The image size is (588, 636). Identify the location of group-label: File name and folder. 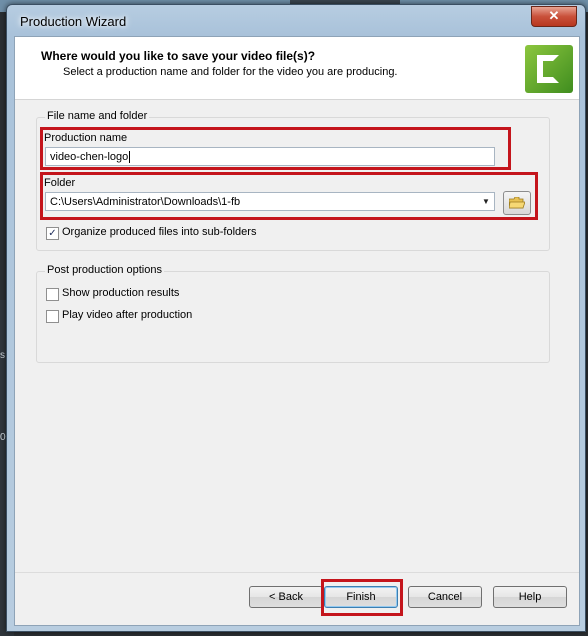
(97, 116).